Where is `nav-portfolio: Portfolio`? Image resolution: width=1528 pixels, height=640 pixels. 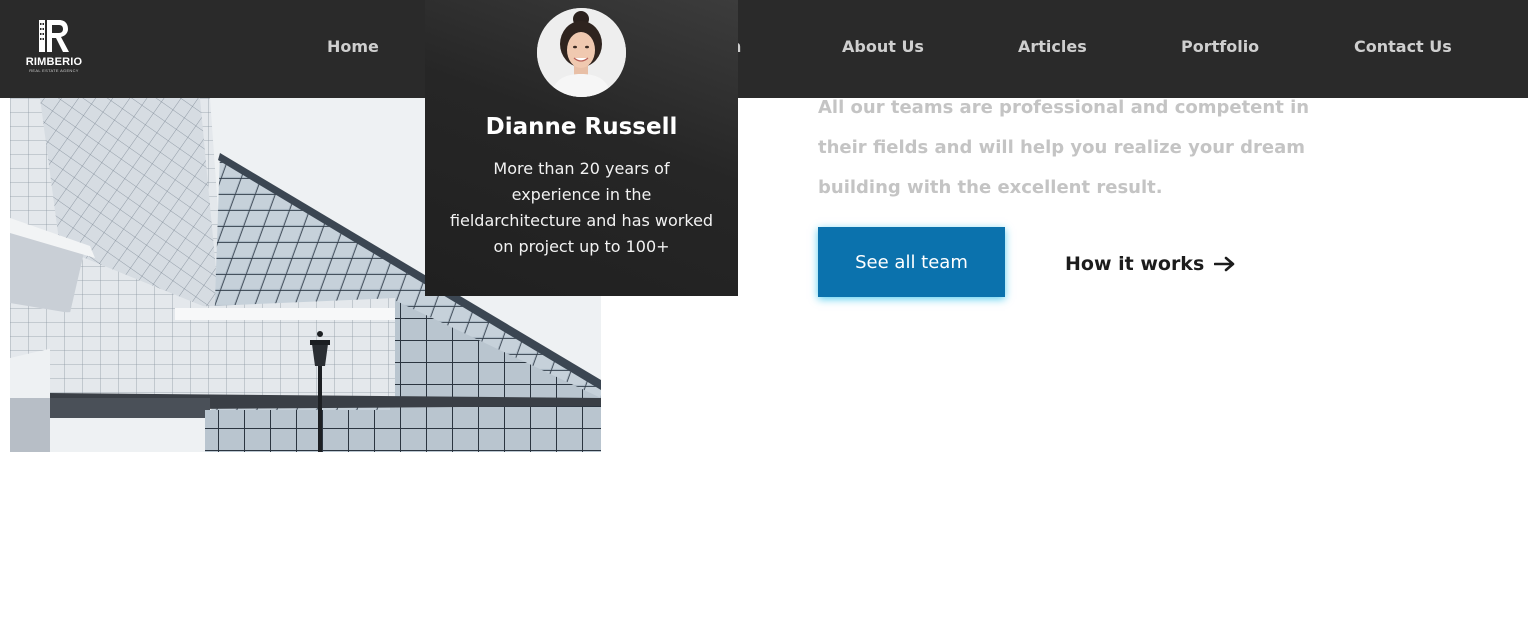 nav-portfolio: Portfolio is located at coordinates (1220, 47).